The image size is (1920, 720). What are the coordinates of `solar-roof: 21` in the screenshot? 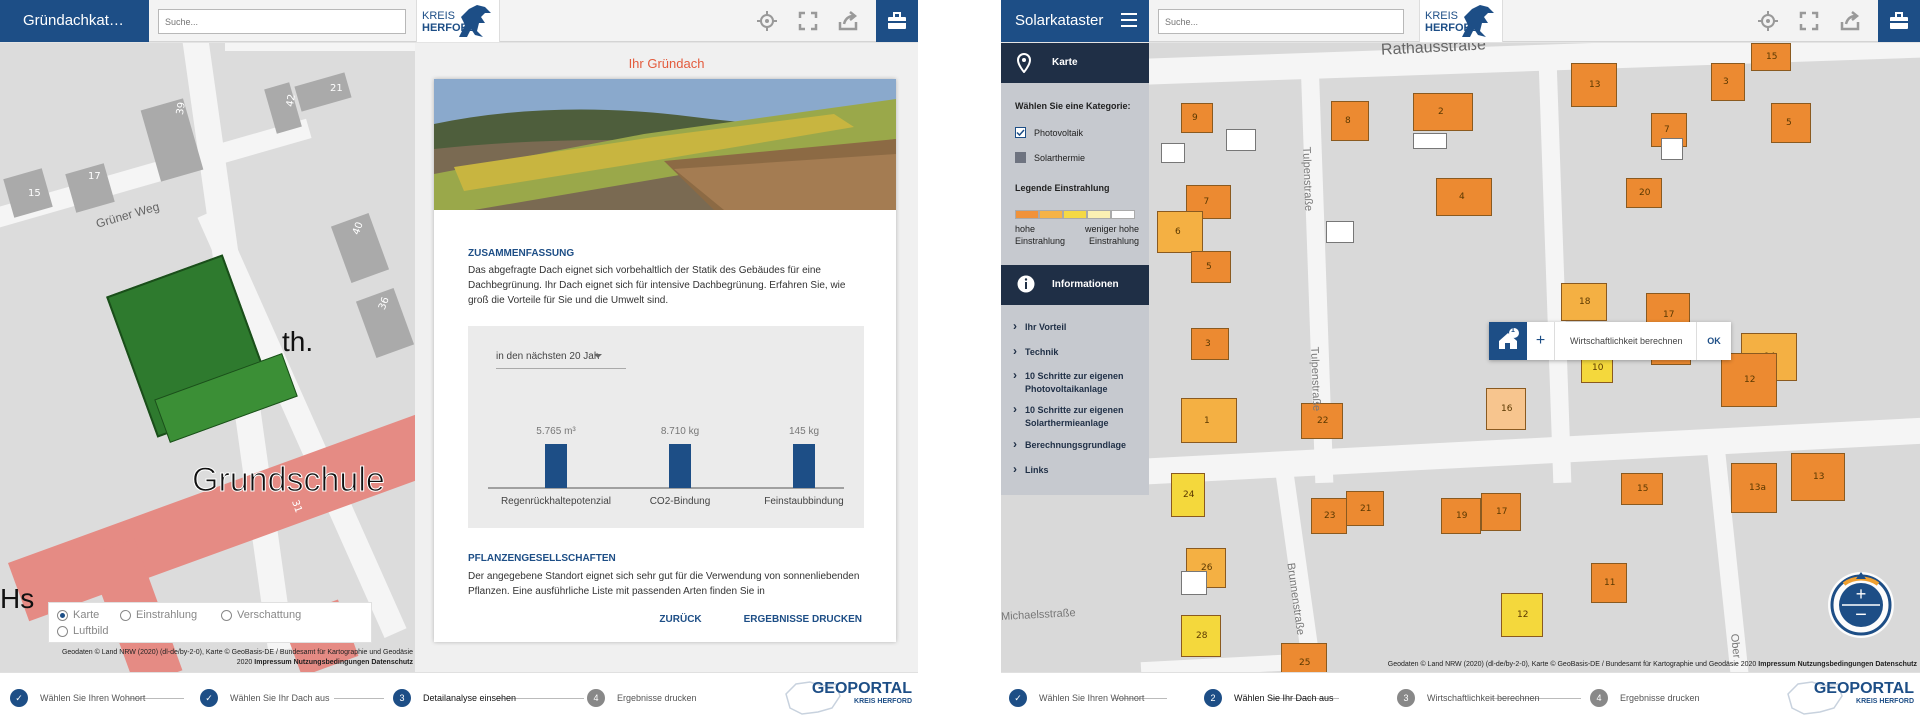 It's located at (1365, 508).